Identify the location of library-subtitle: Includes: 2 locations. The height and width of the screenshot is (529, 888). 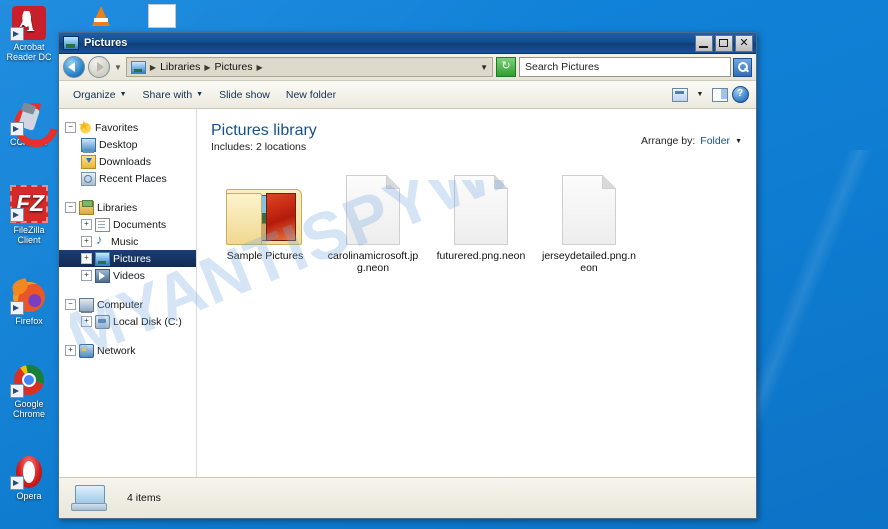
(259, 147).